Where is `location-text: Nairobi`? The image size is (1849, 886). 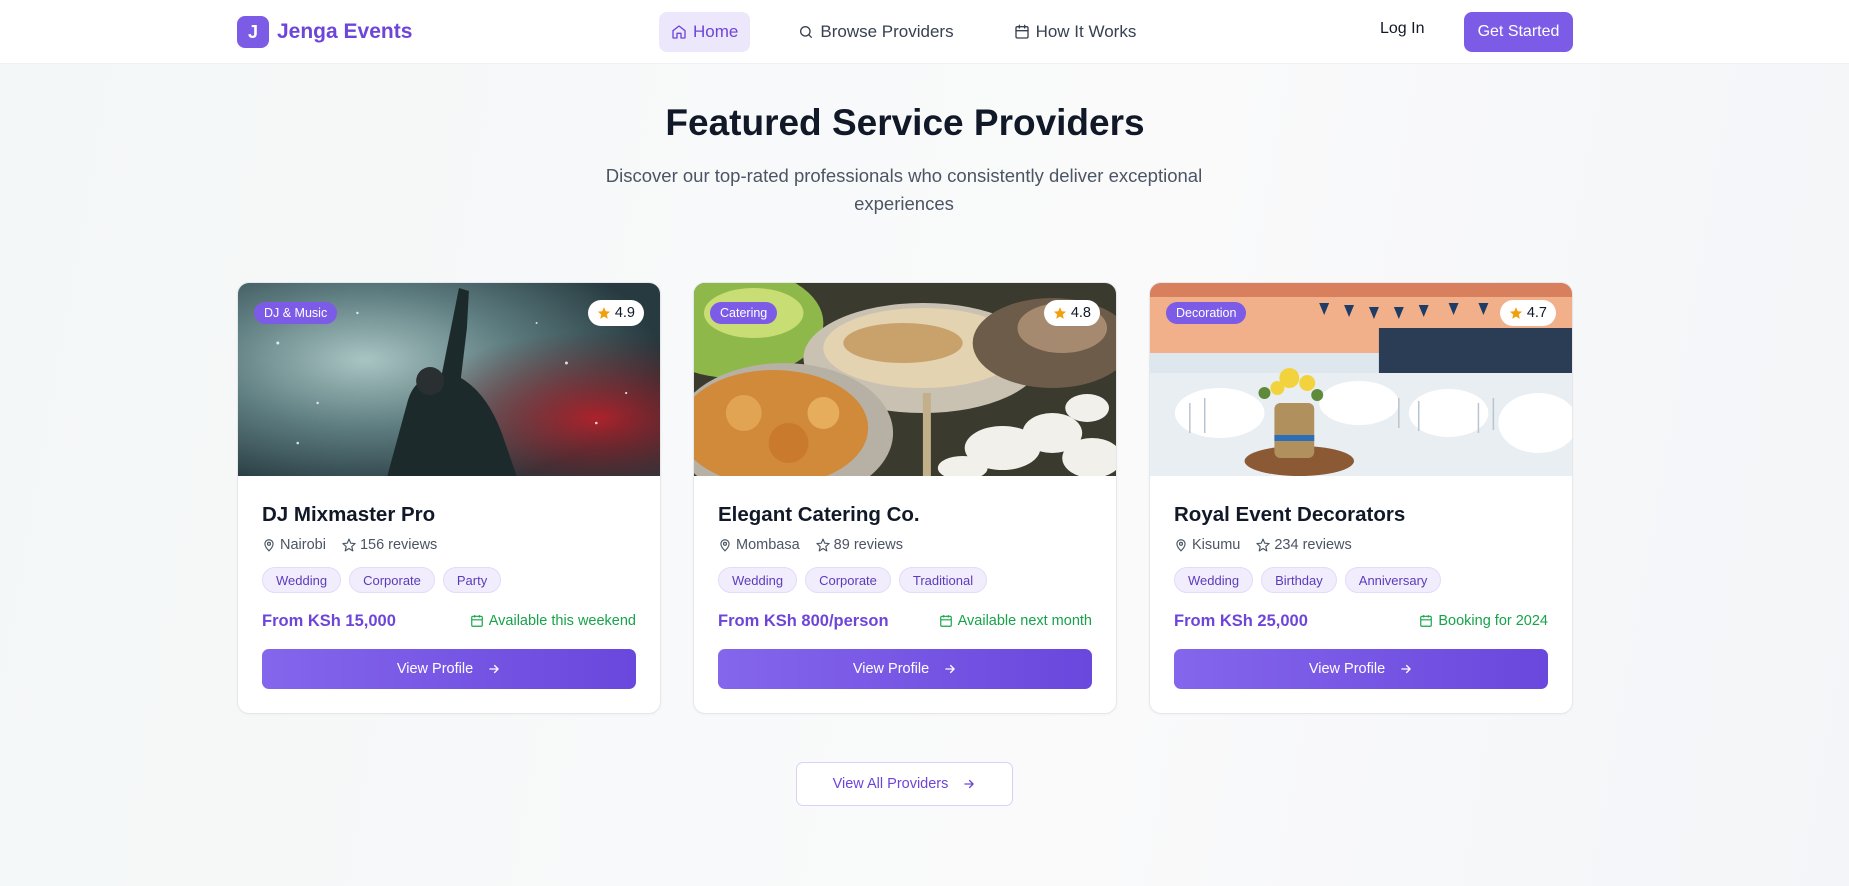 location-text: Nairobi is located at coordinates (303, 545).